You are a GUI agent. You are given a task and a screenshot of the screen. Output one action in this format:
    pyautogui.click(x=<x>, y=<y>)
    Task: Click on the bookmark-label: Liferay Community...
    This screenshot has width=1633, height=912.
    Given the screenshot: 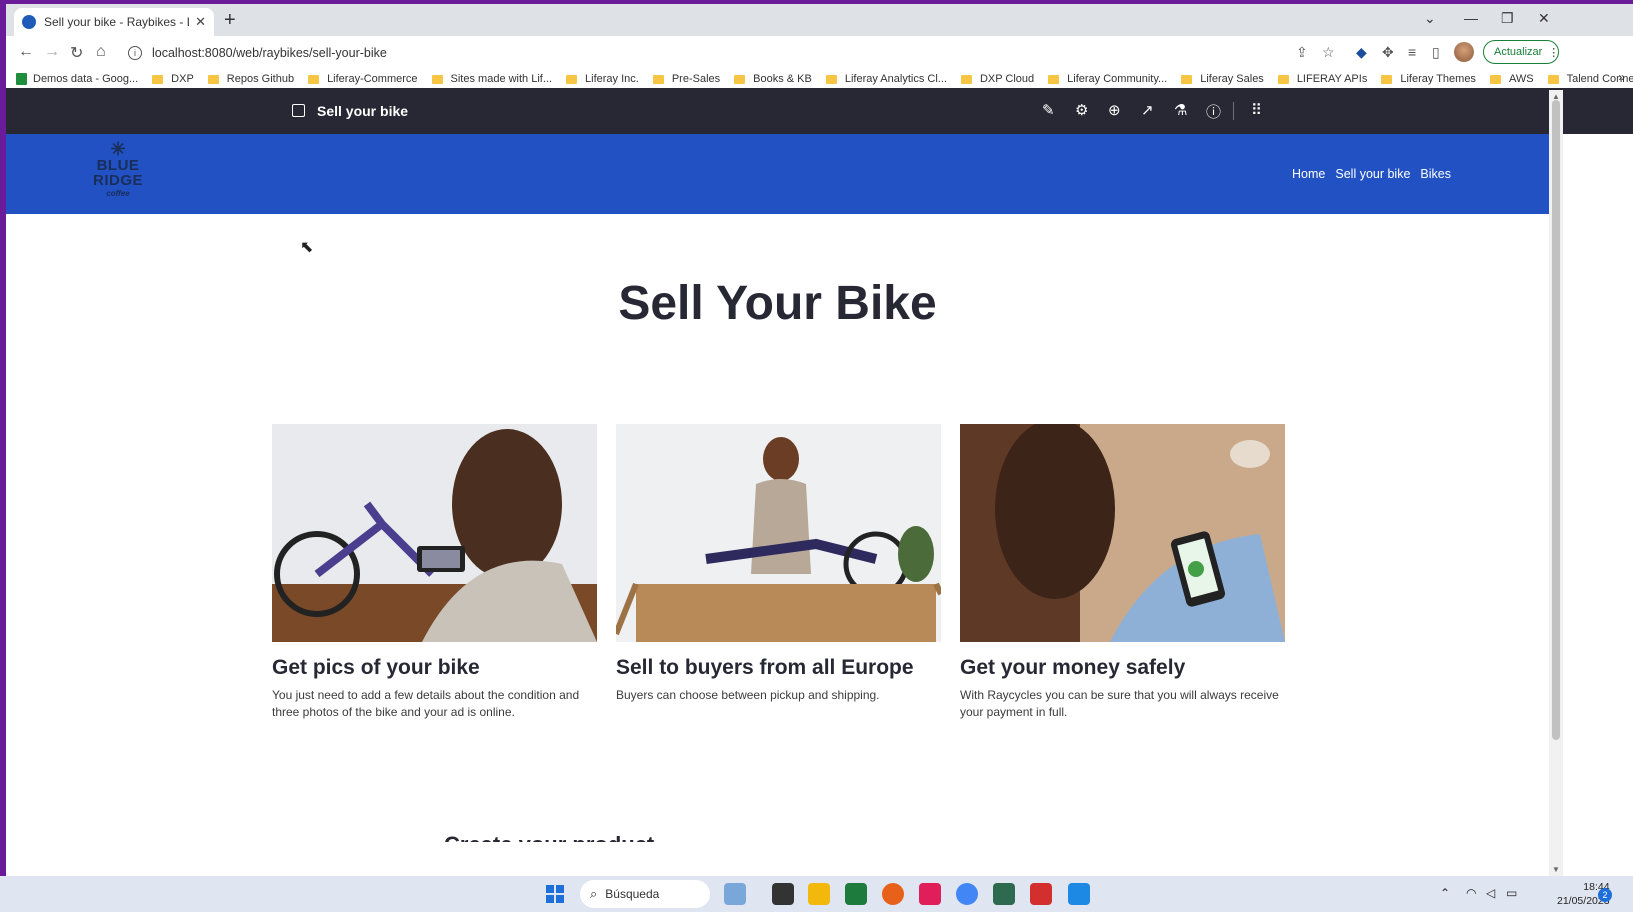 What is the action you would take?
    pyautogui.click(x=1117, y=79)
    